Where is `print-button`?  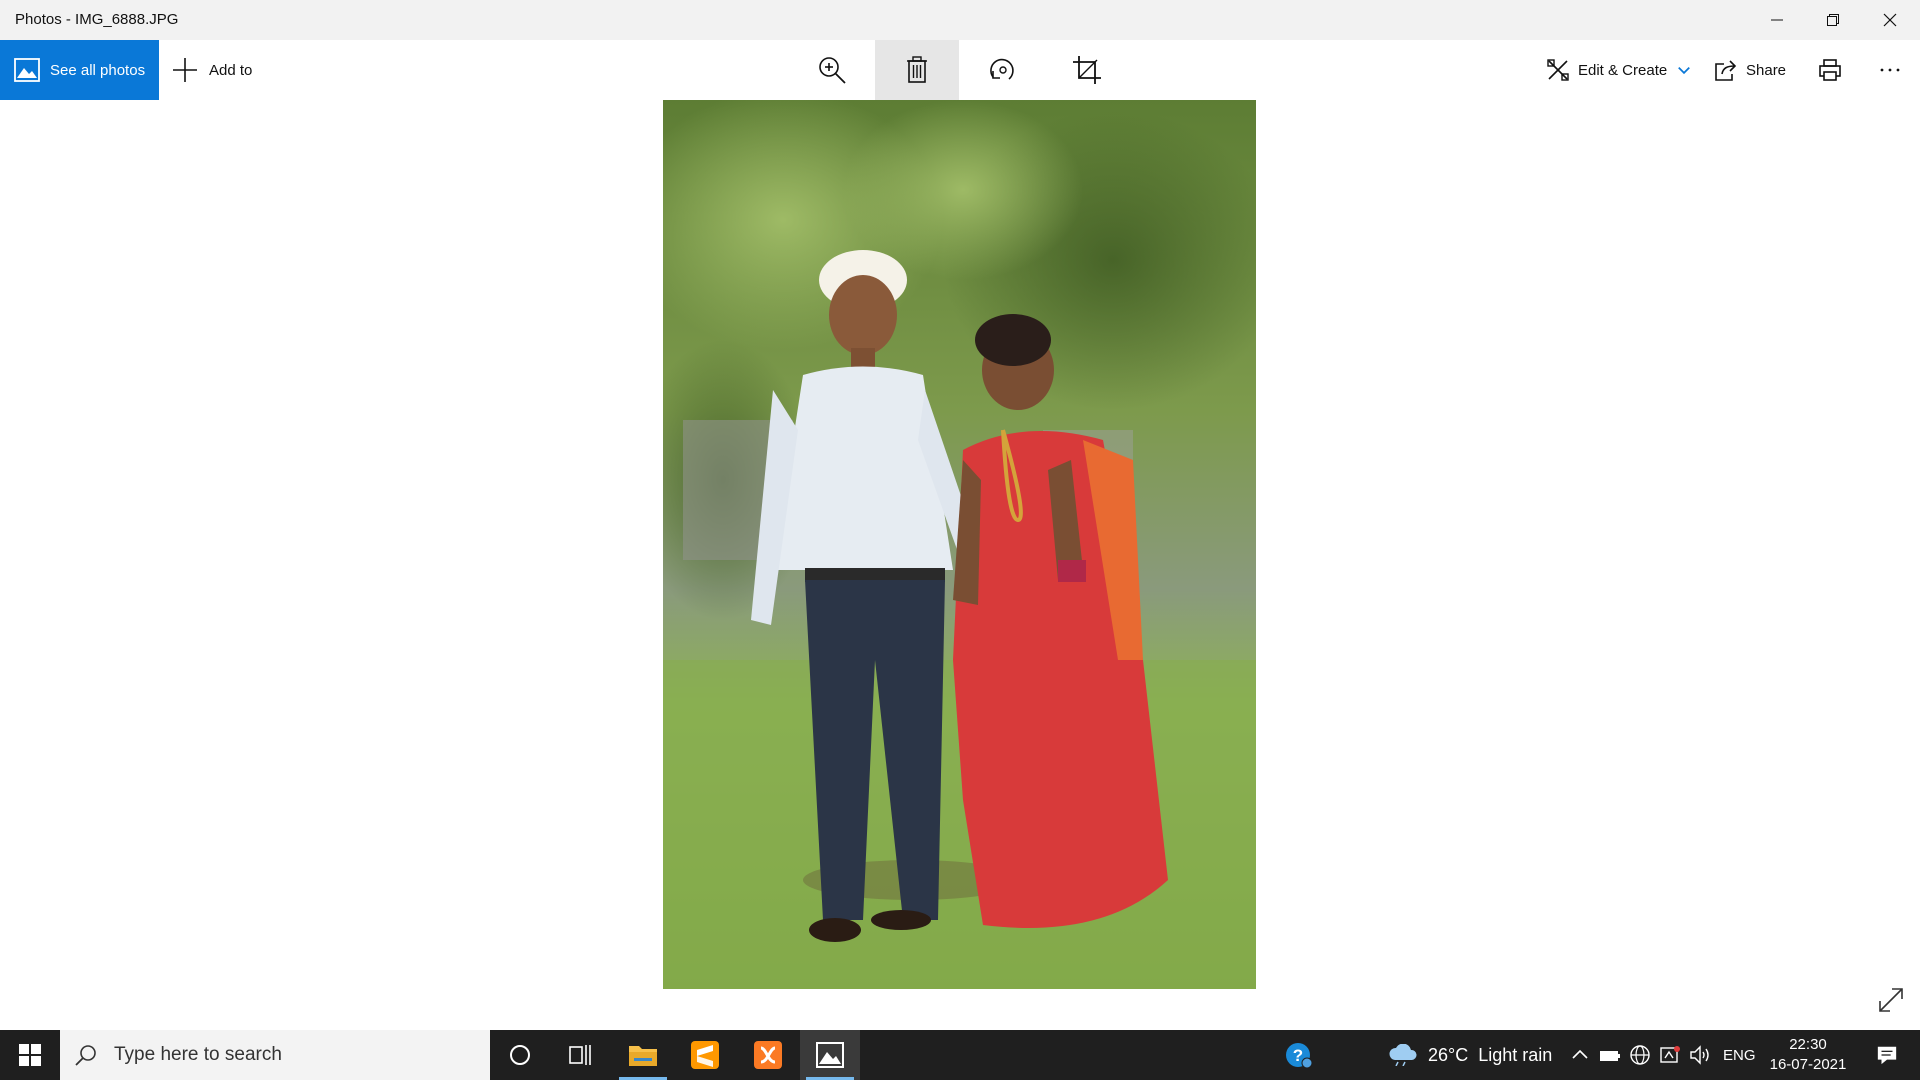
print-button is located at coordinates (1830, 70).